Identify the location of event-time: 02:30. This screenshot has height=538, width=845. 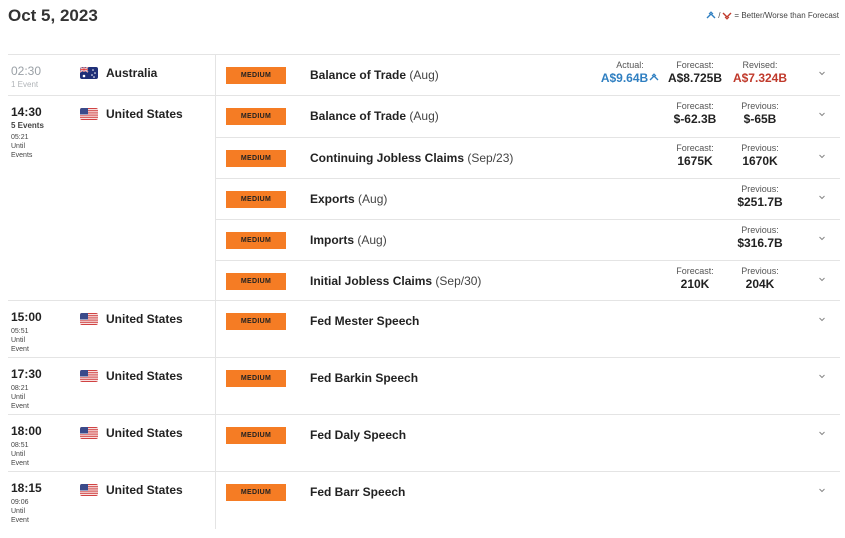
(26, 71).